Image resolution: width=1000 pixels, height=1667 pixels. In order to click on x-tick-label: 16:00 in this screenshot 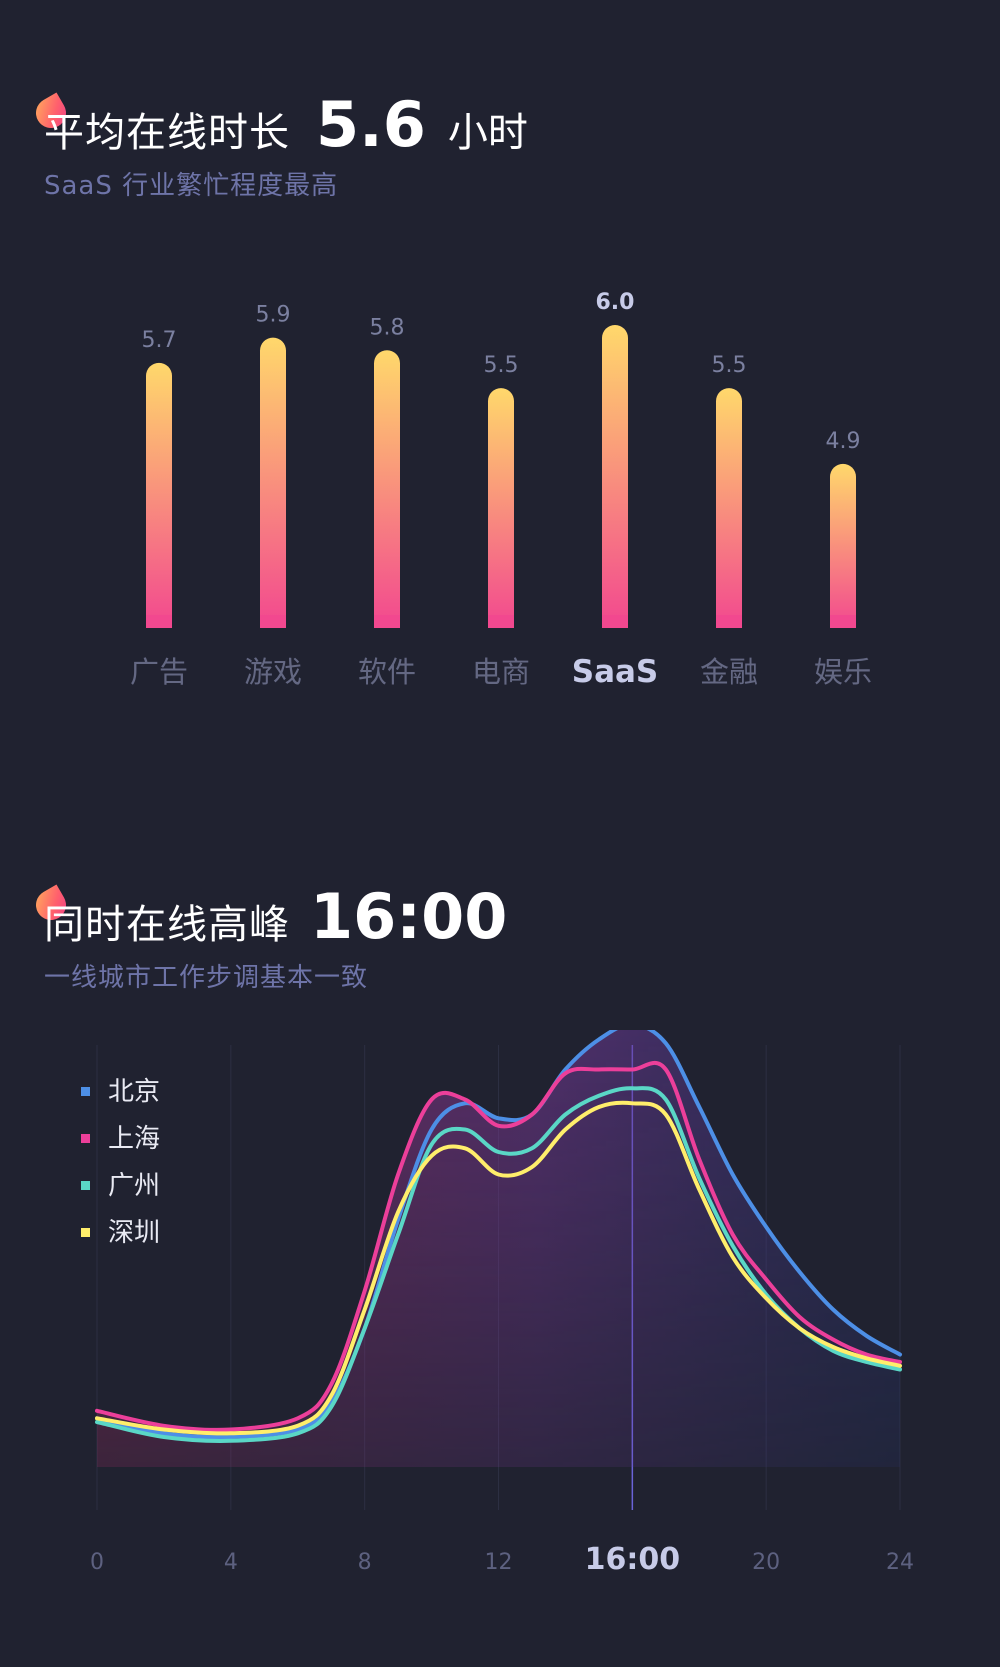, I will do `click(633, 1559)`.